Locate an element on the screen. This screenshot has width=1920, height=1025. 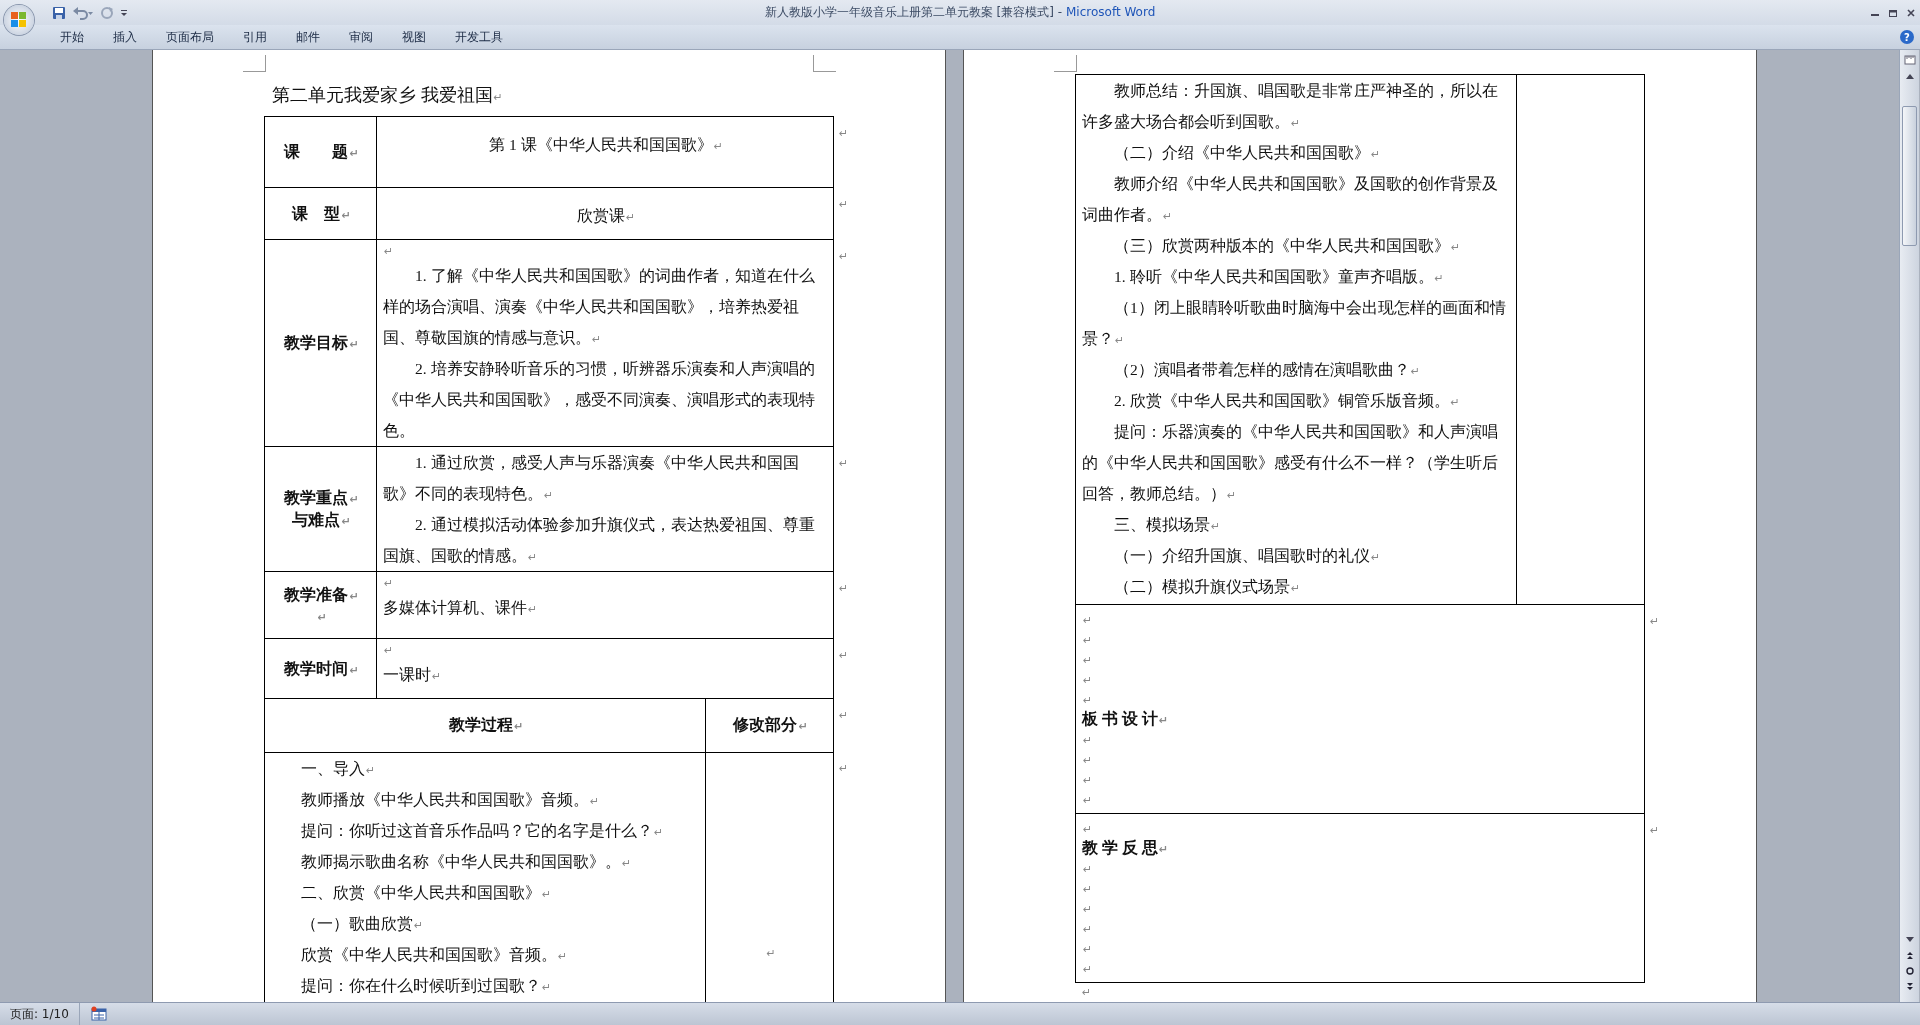
app-name: Microsoft Word is located at coordinates (1111, 12).